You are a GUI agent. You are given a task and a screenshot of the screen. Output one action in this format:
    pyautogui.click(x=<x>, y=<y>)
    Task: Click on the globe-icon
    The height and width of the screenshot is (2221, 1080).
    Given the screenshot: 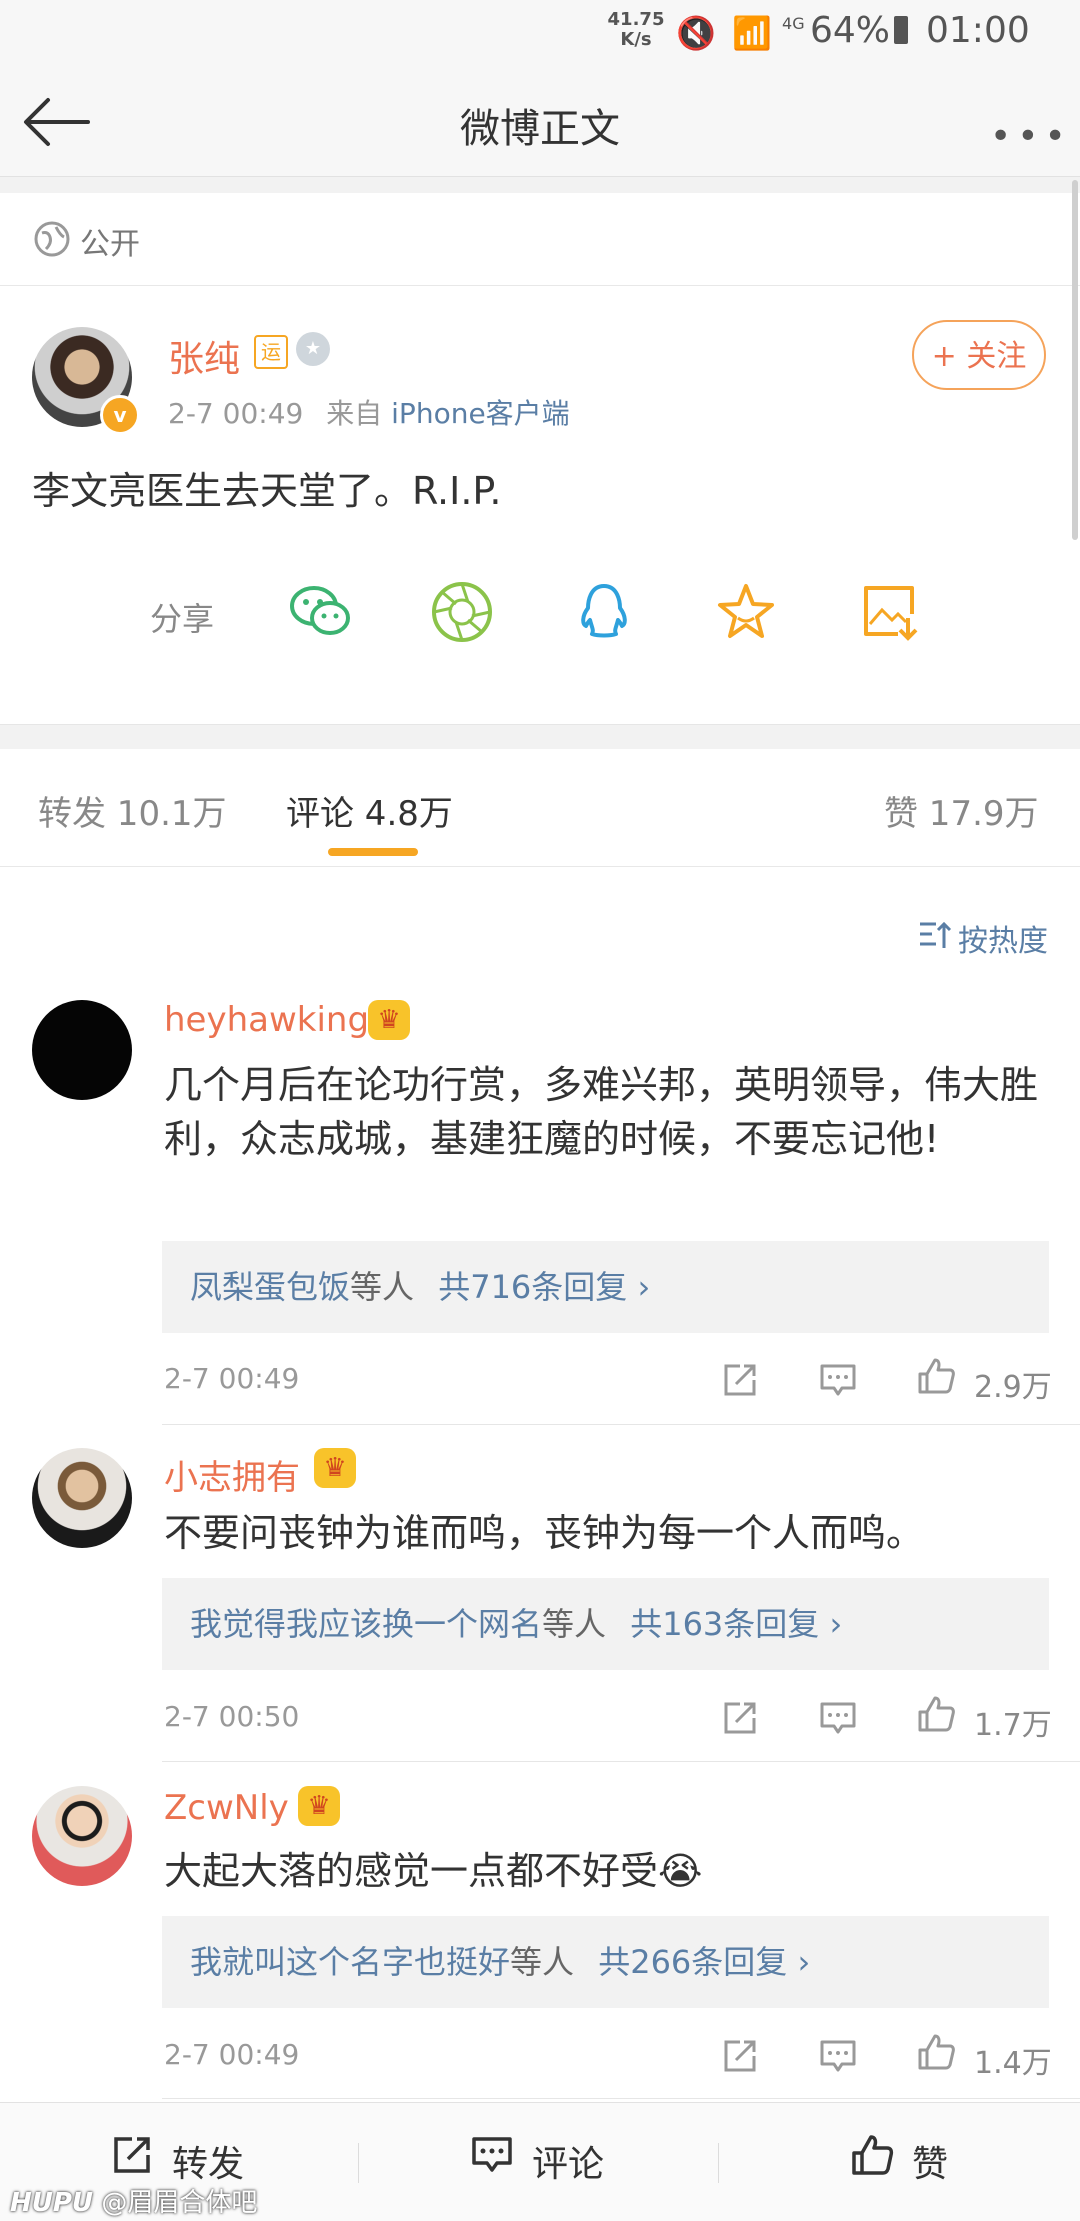 What is the action you would take?
    pyautogui.click(x=52, y=239)
    